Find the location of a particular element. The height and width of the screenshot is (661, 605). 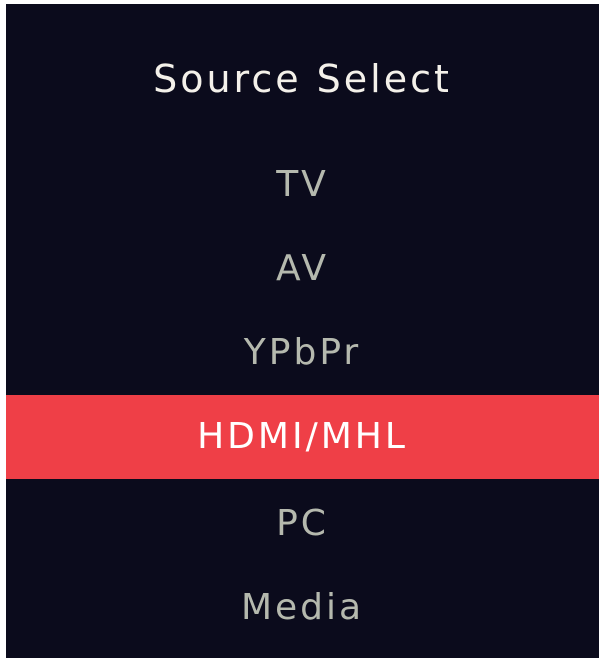

source-item-pc: PC is located at coordinates (302, 524).